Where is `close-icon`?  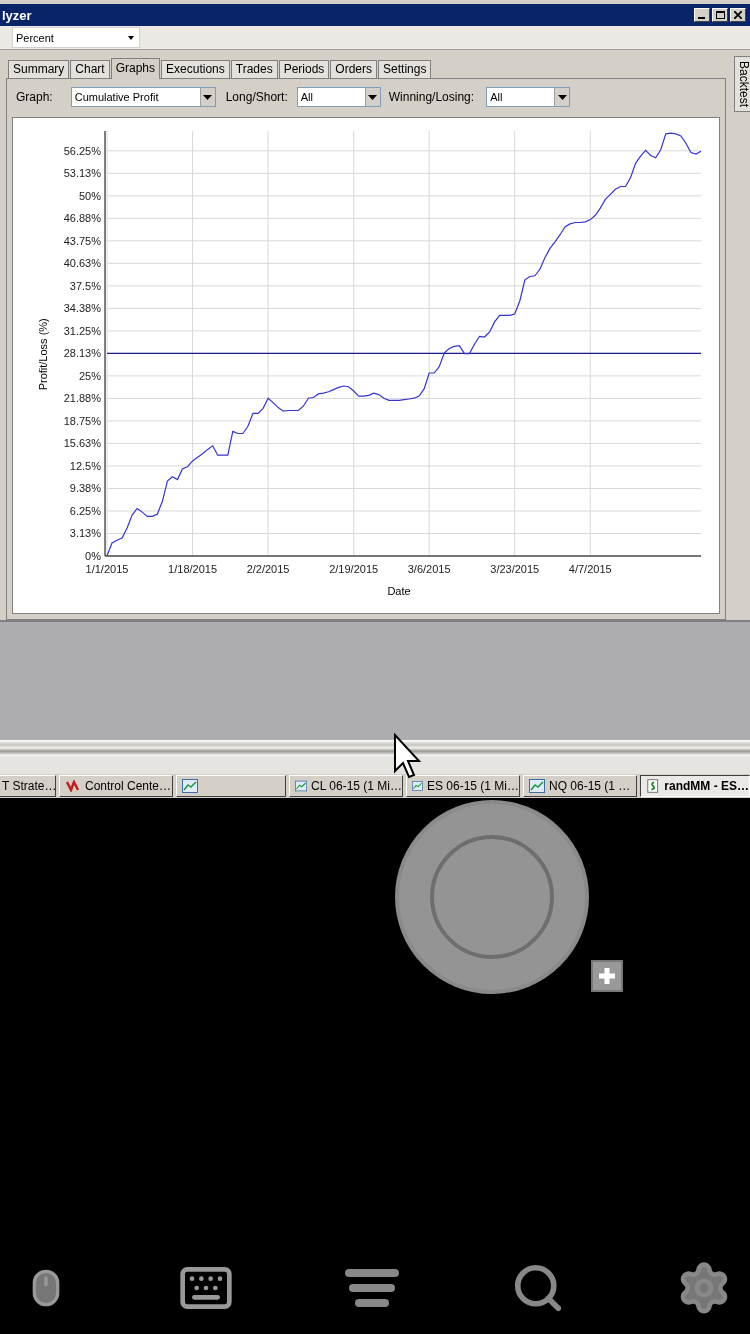
close-icon is located at coordinates (738, 15).